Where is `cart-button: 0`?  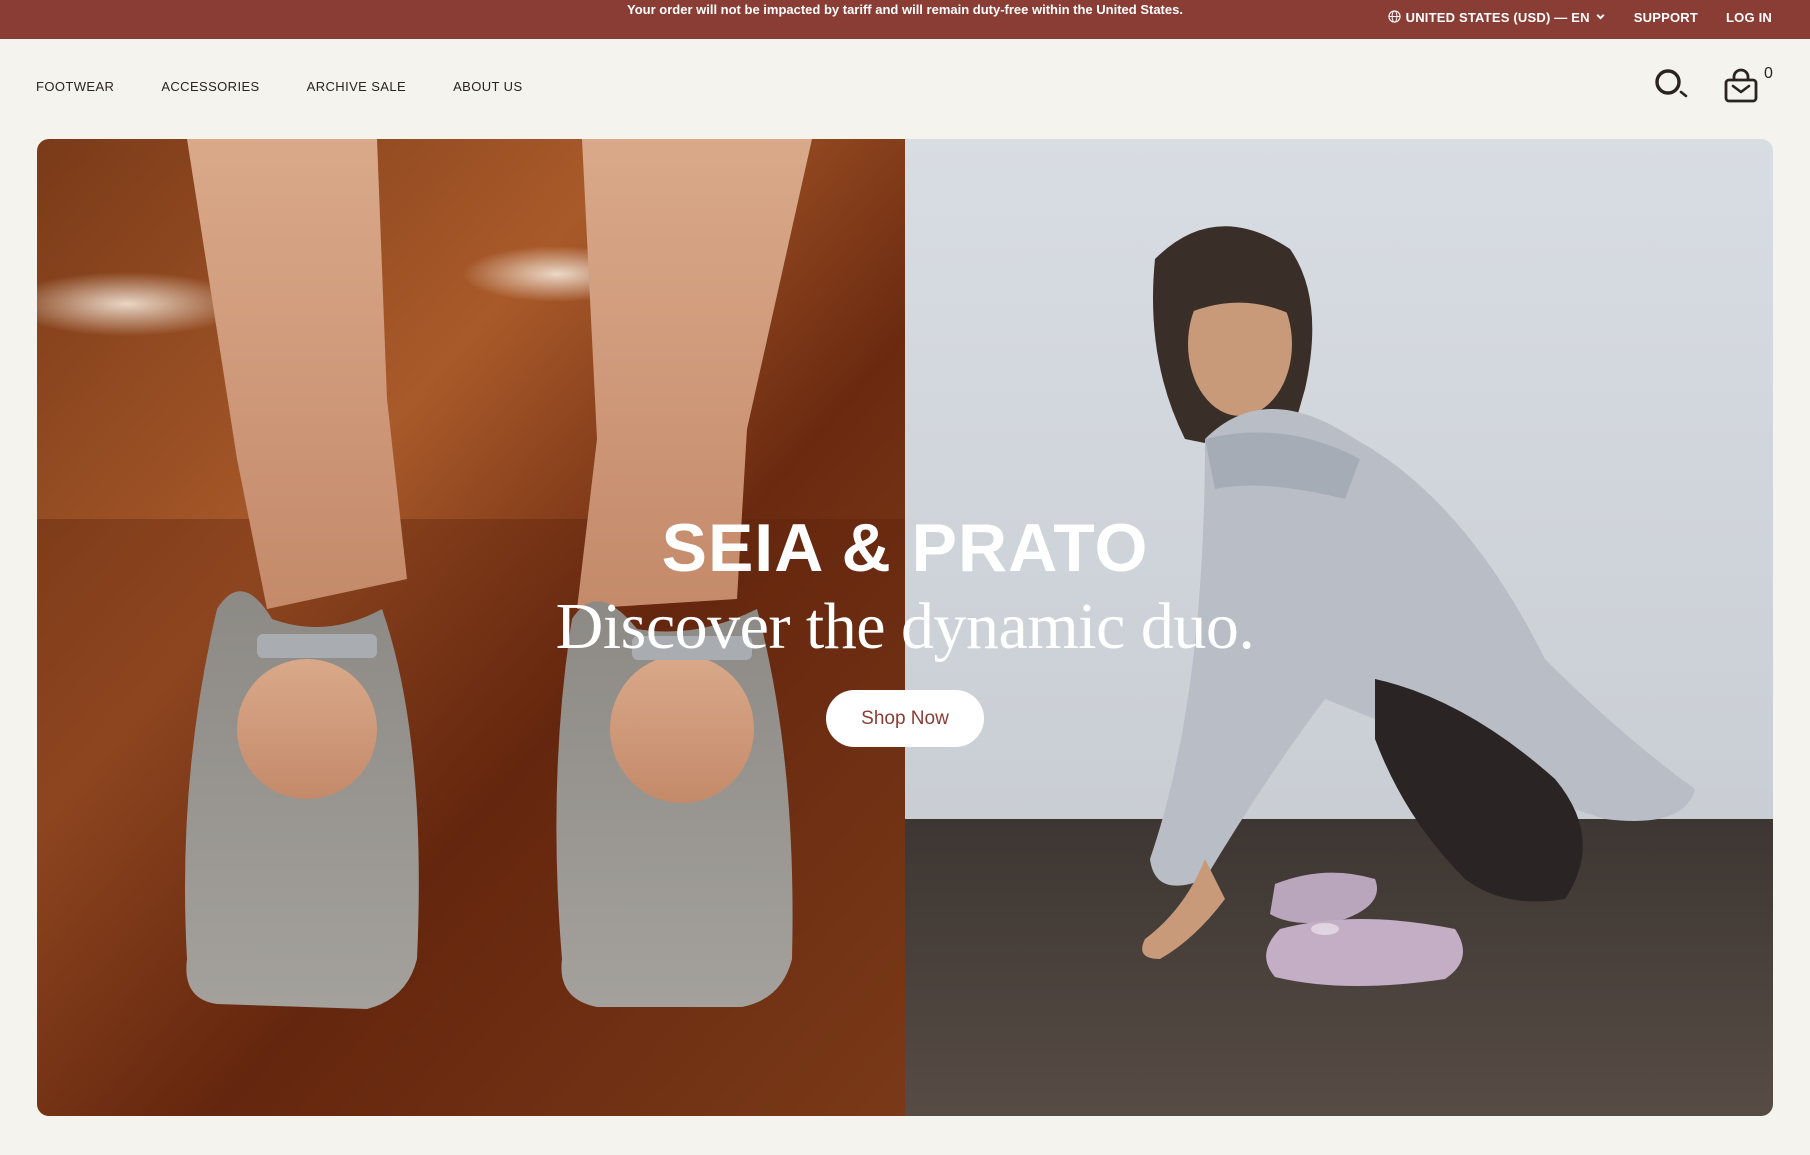
cart-button: 0 is located at coordinates (1747, 87).